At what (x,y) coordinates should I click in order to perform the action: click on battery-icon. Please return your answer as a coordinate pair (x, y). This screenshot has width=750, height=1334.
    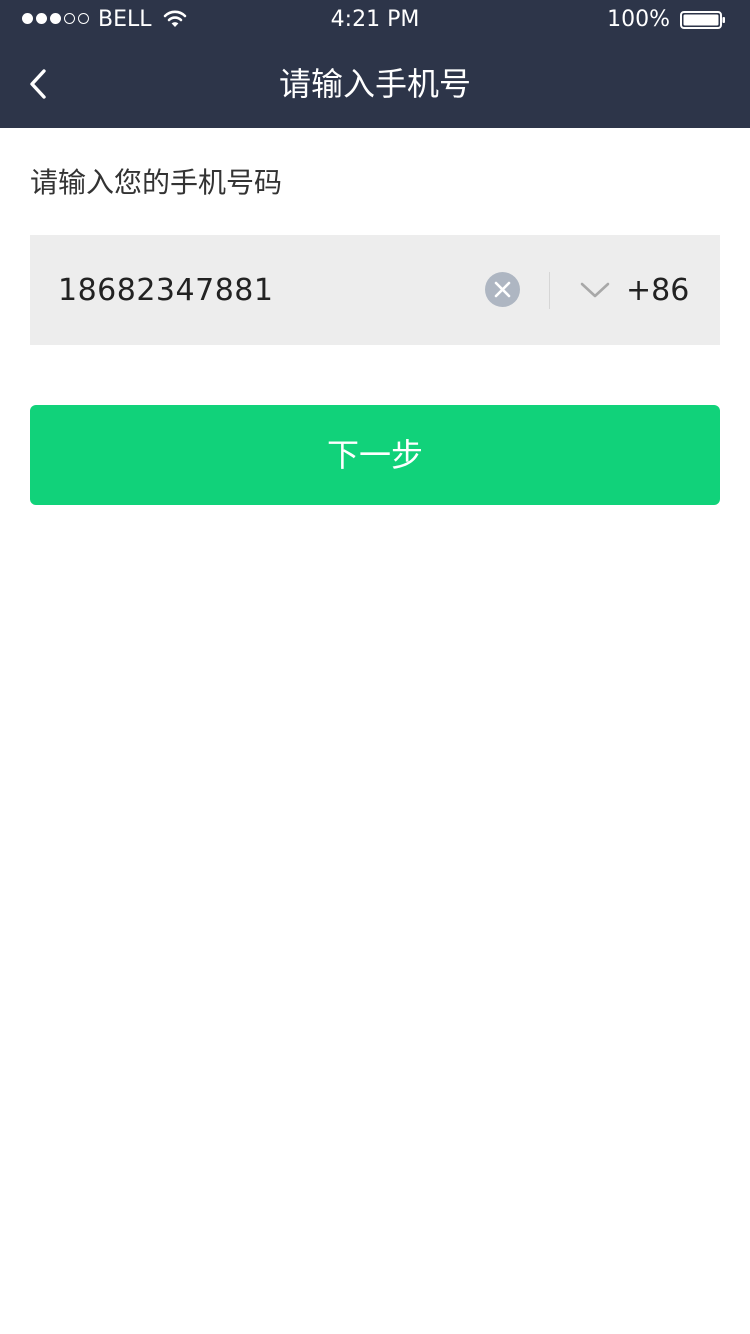
    Looking at the image, I should click on (703, 20).